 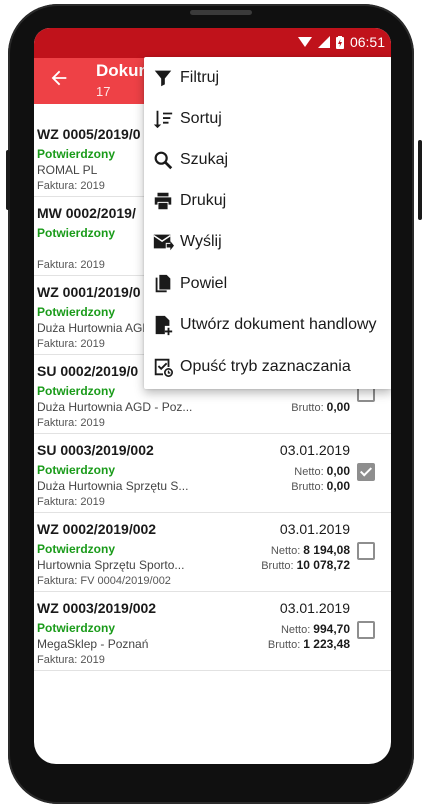 I want to click on menu-item-label: Powiel, so click(x=204, y=283).